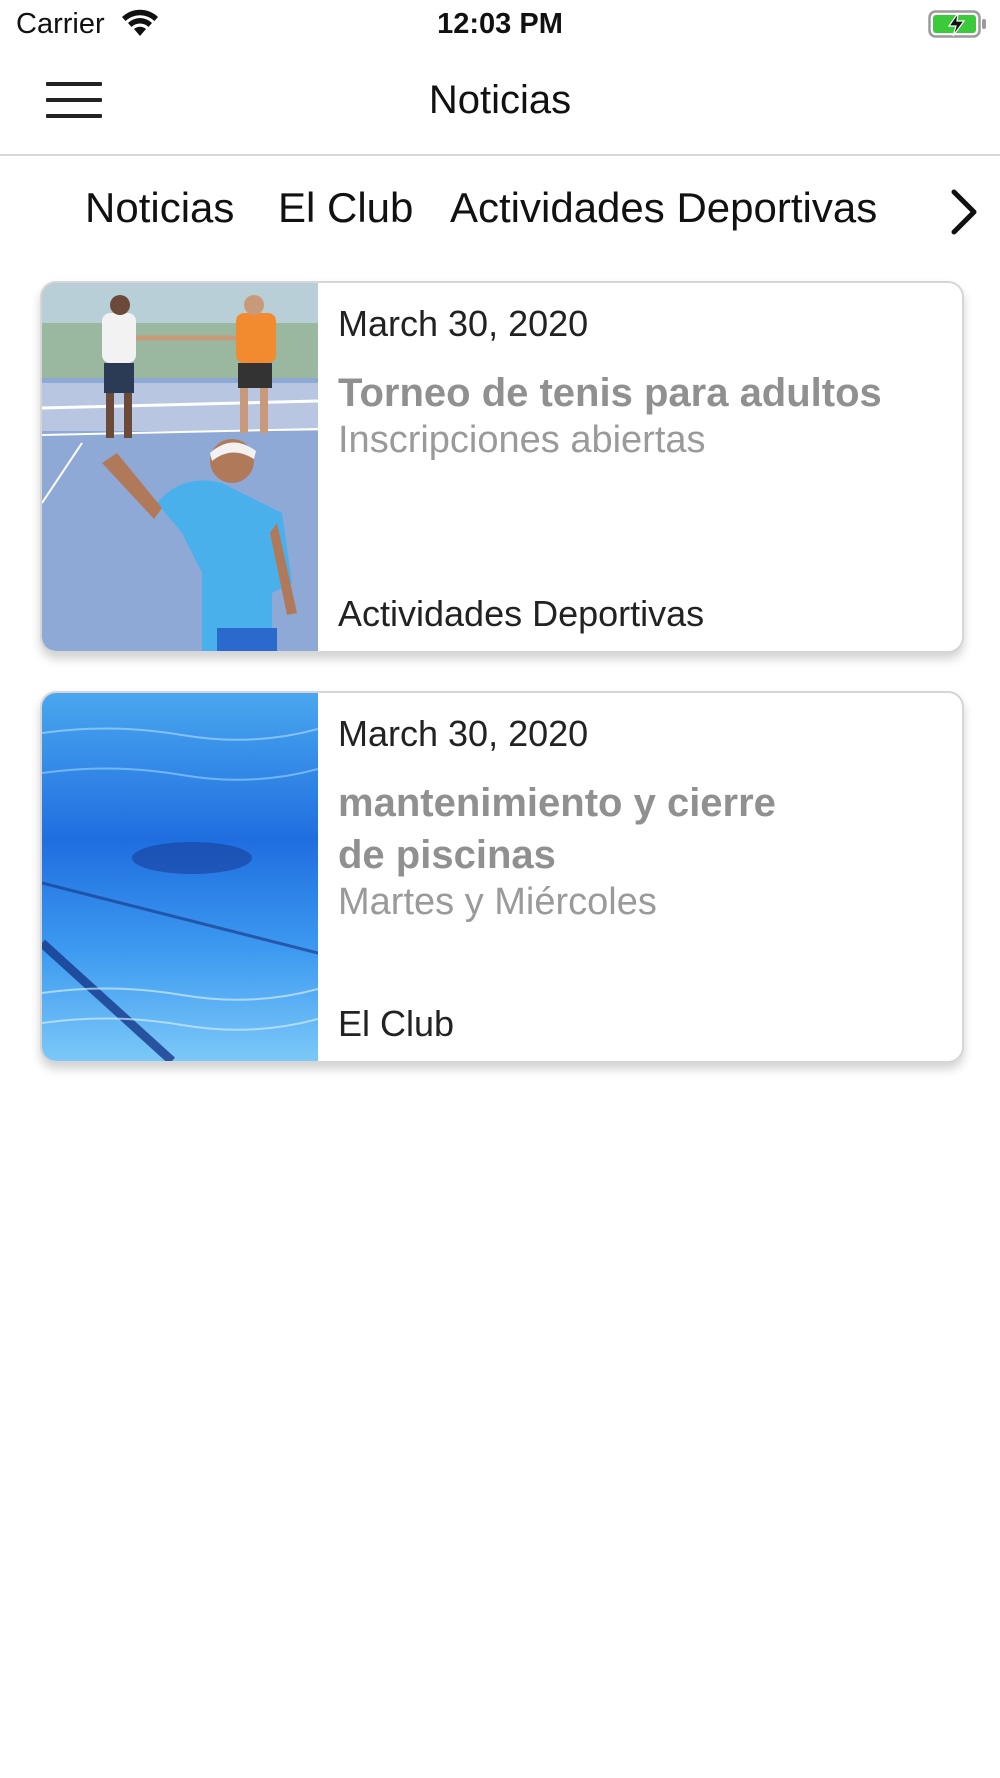 The width and height of the screenshot is (1000, 1778). Describe the element at coordinates (396, 1023) in the screenshot. I see `news-category: El Club` at that location.